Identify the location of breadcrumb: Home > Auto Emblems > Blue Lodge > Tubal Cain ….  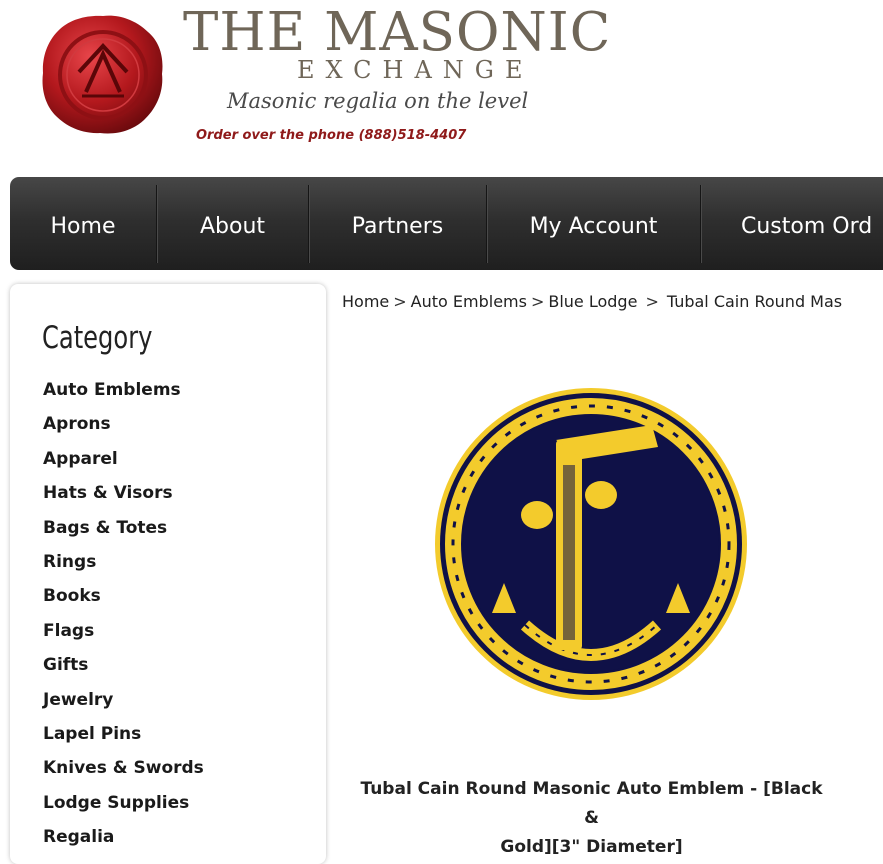
(592, 301).